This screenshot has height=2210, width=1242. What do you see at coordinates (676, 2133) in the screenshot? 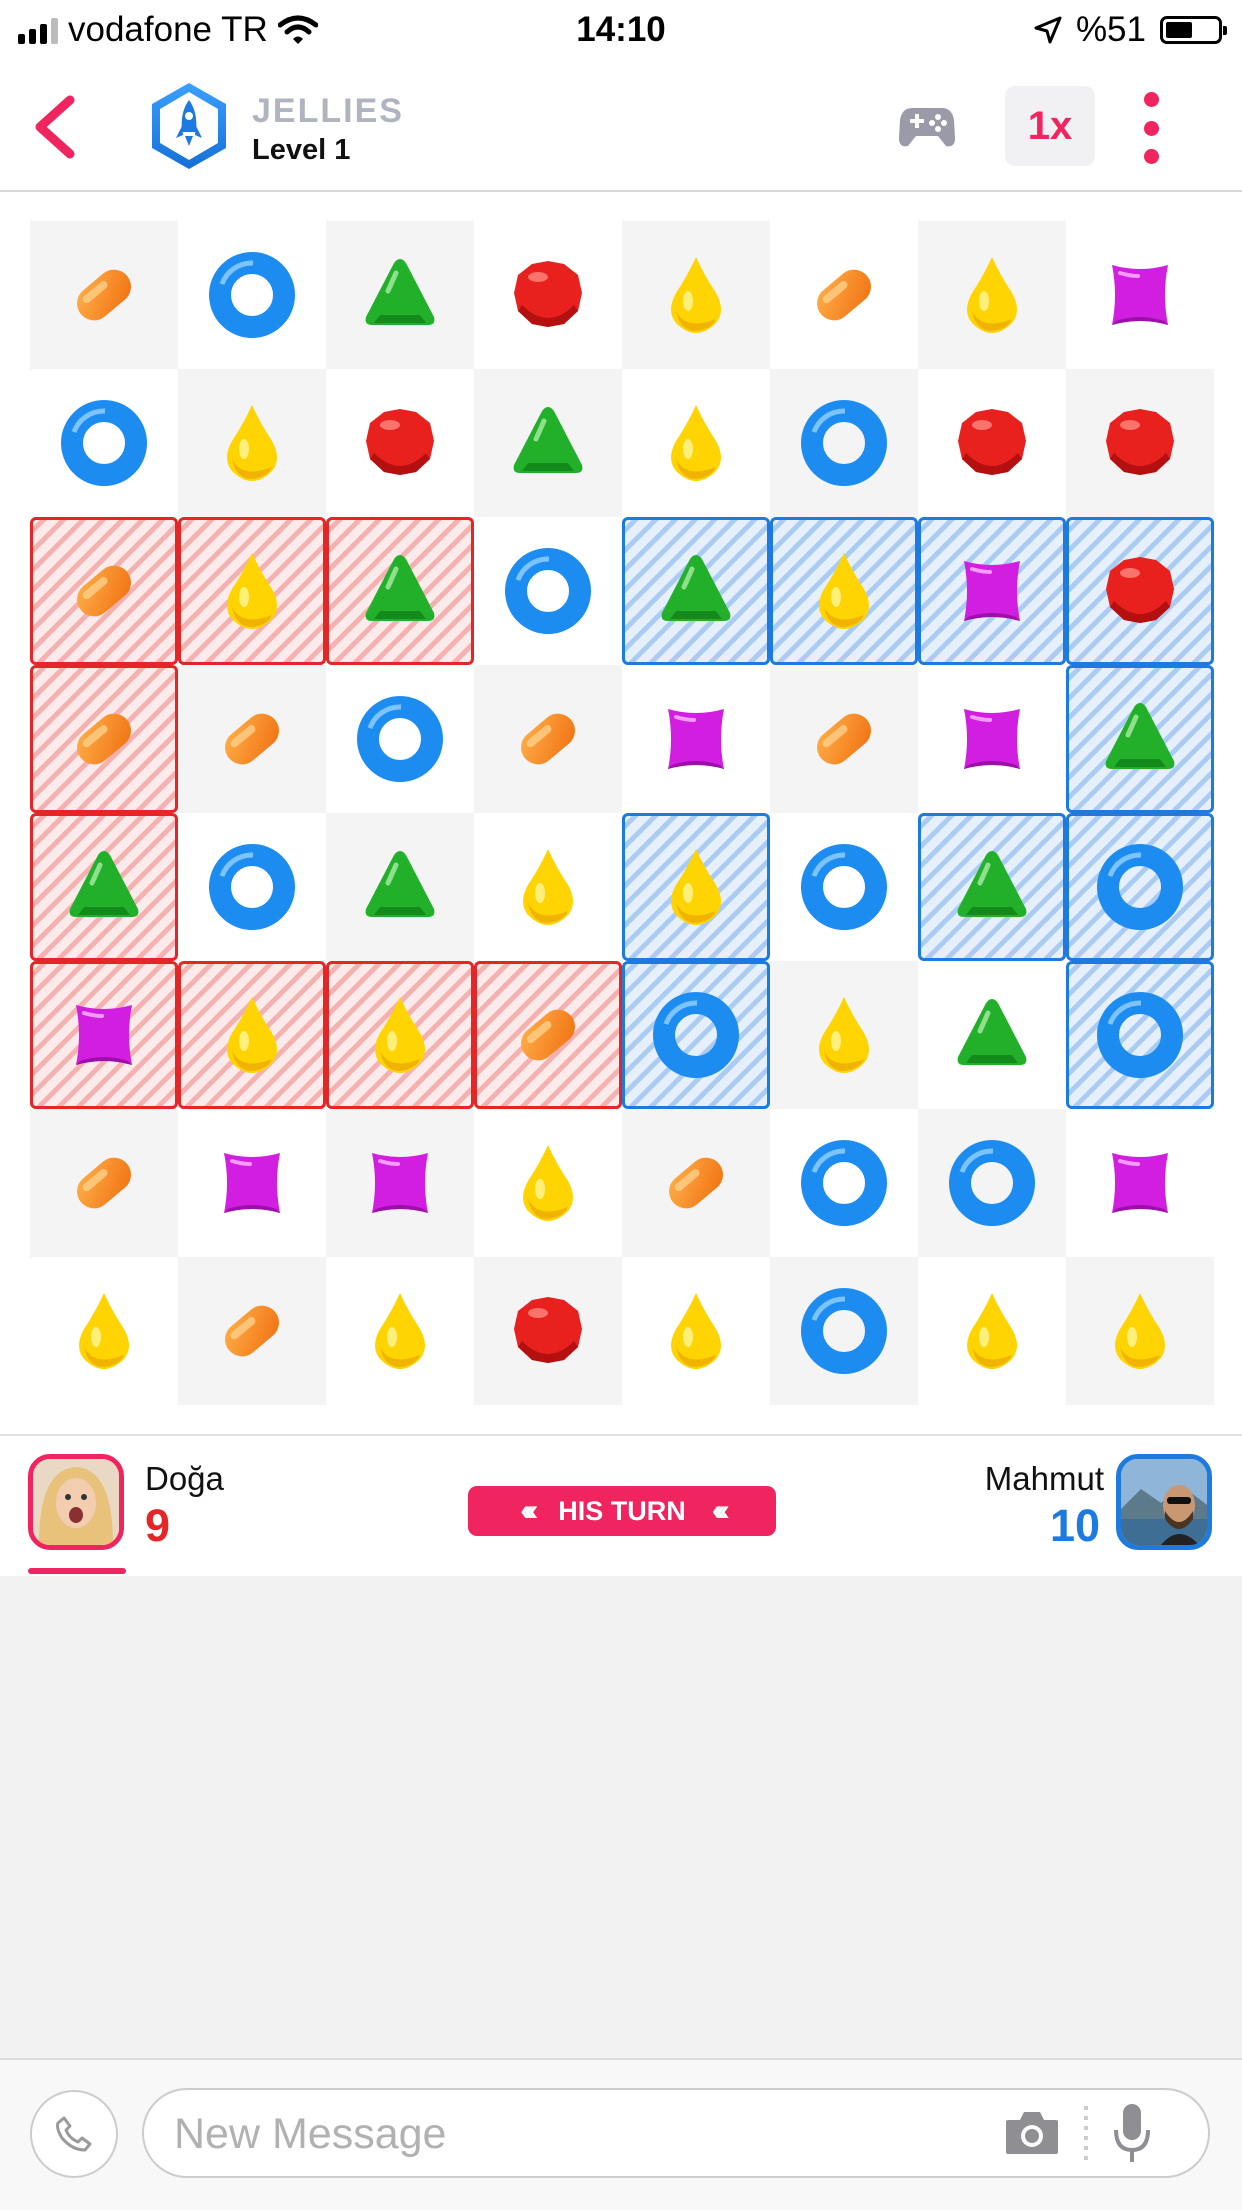
I see `message-input: New Message` at bounding box center [676, 2133].